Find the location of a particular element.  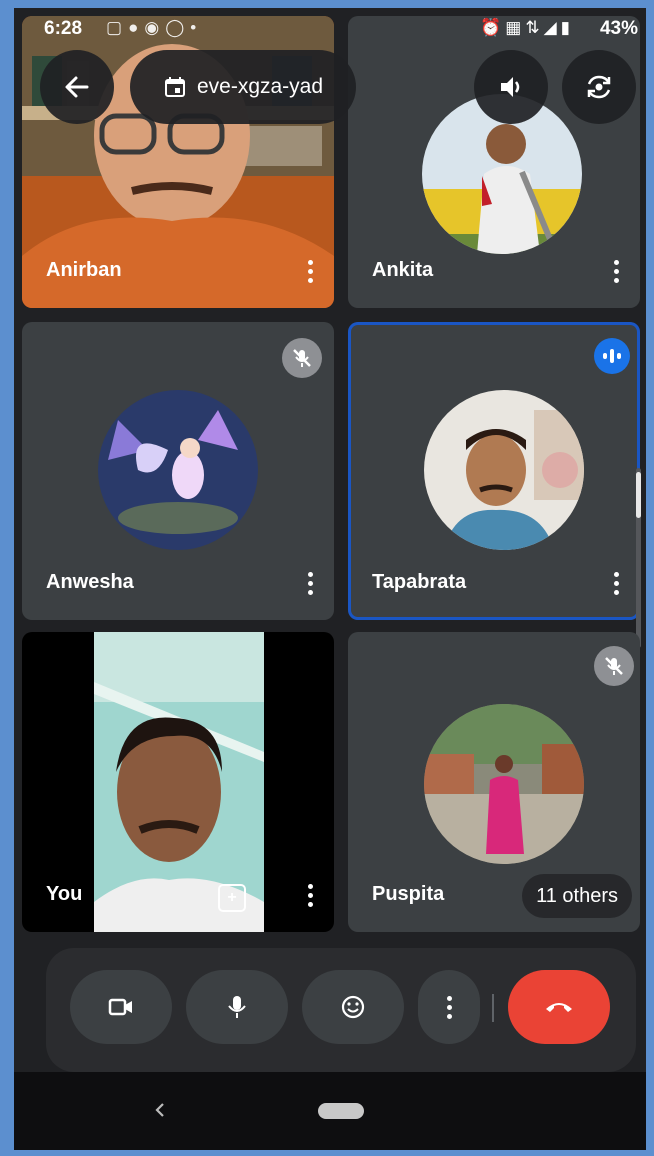

video-camera-icon is located at coordinates (120, 1007).